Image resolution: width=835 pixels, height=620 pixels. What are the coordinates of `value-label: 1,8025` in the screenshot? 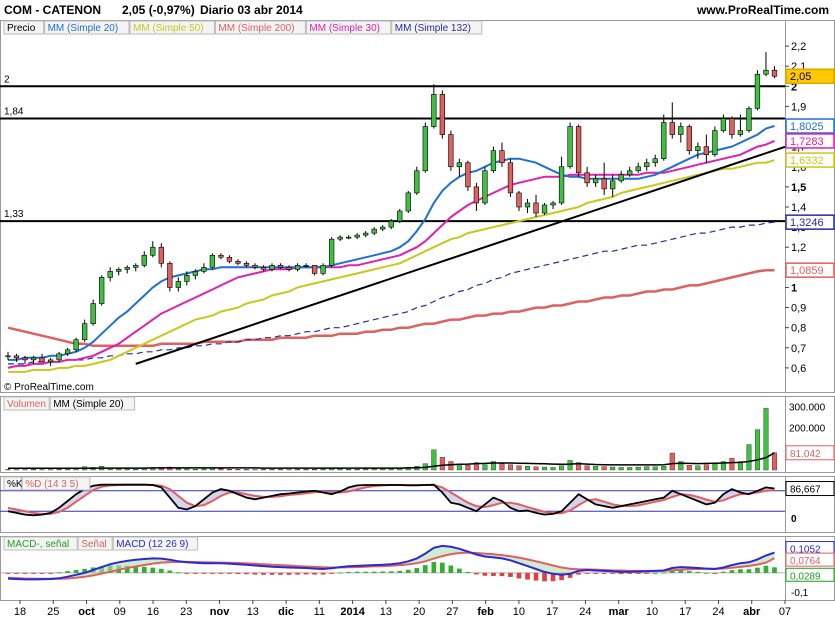 It's located at (807, 127).